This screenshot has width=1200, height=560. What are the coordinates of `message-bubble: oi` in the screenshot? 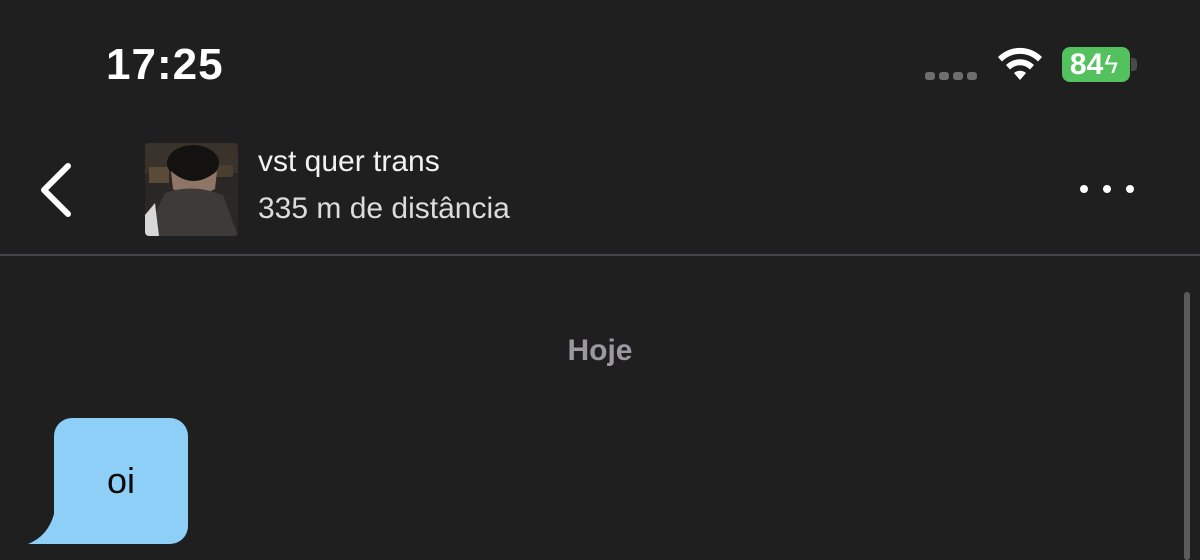 It's located at (121, 481).